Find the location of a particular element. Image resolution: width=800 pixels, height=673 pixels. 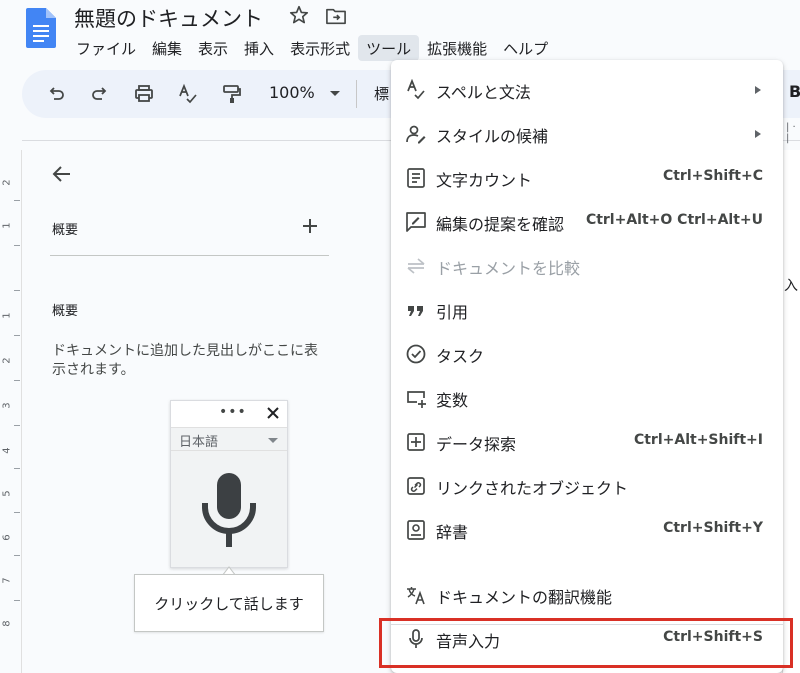

menu-tools: ツール is located at coordinates (389, 48).